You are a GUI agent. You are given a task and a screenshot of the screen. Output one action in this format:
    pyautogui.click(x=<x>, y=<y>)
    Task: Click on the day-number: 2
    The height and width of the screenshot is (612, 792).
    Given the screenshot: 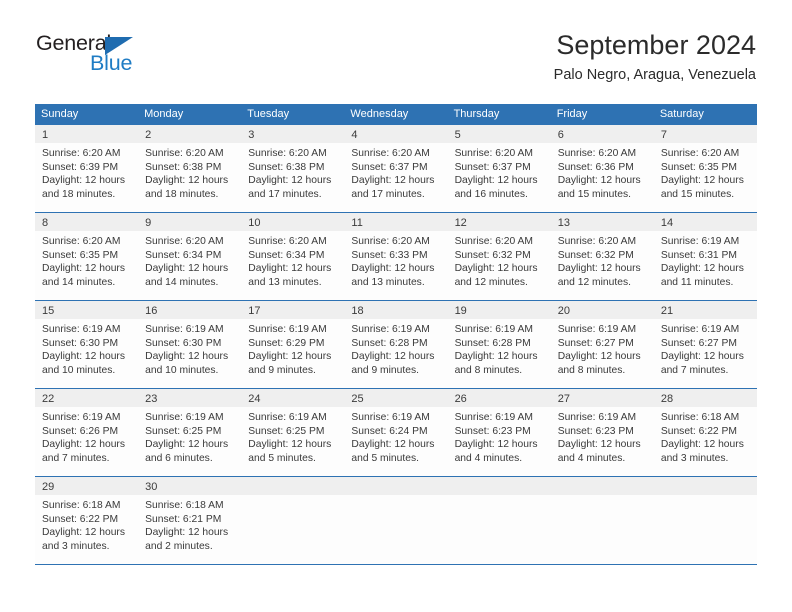 What is the action you would take?
    pyautogui.click(x=189, y=134)
    